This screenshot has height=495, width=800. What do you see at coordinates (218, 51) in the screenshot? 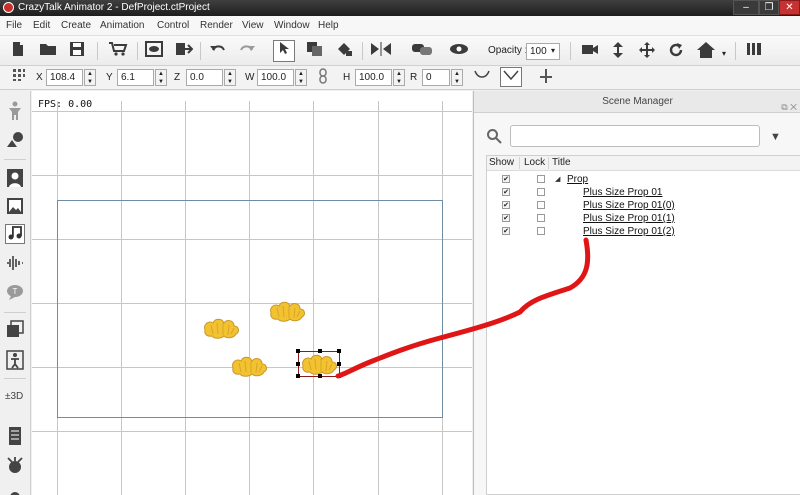
I see `undo-icon` at bounding box center [218, 51].